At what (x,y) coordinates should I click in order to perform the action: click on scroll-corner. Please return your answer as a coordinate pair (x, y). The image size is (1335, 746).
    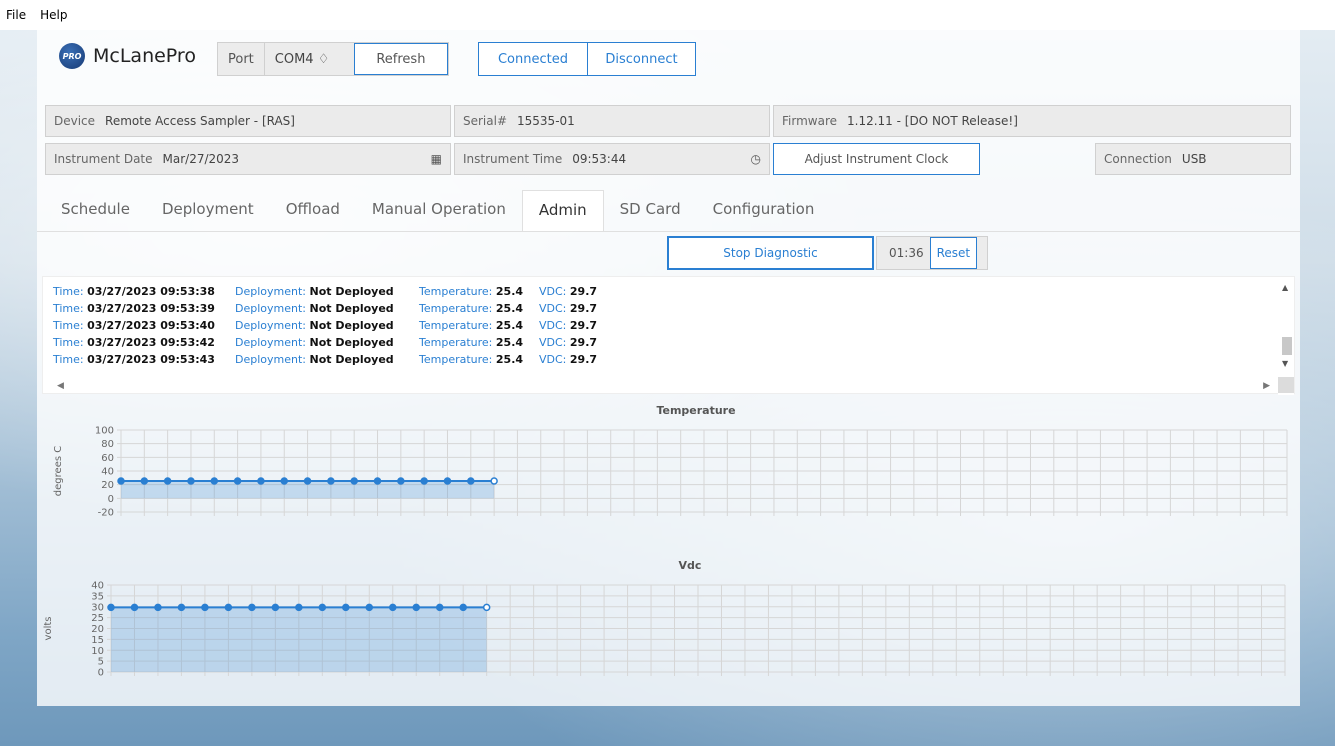
    Looking at the image, I should click on (1286, 385).